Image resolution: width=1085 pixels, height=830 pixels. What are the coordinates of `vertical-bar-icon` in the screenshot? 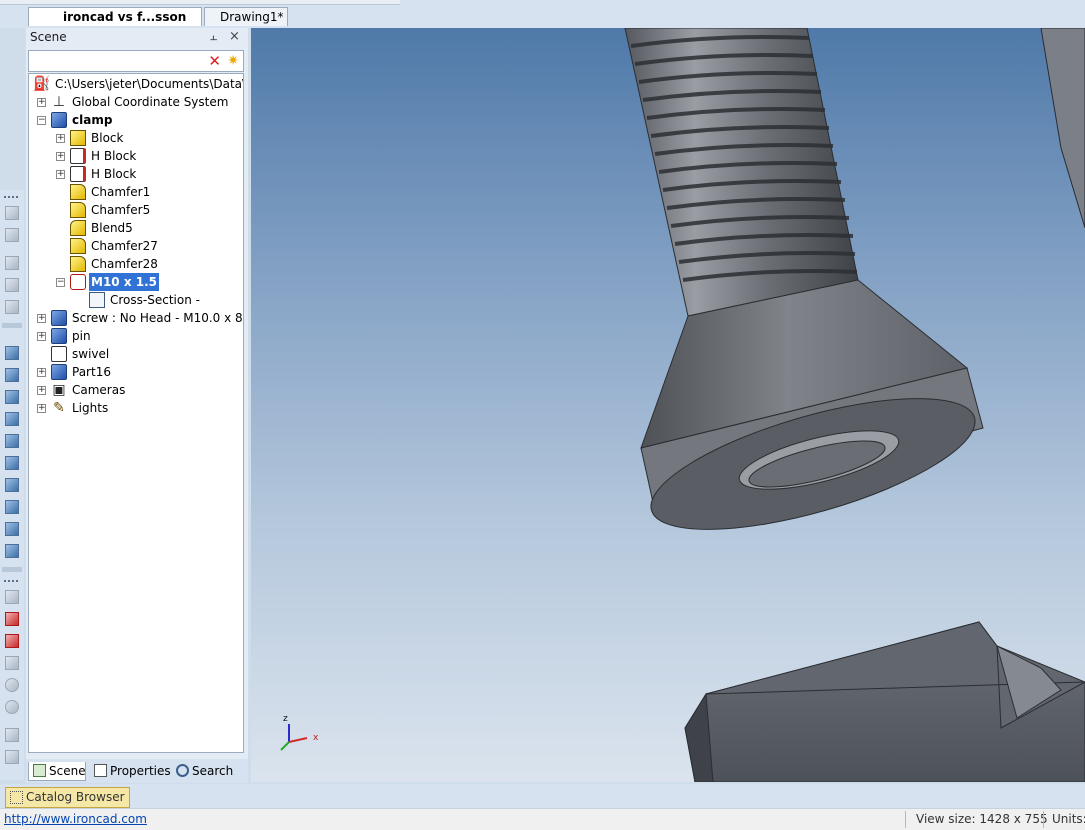 It's located at (12, 757).